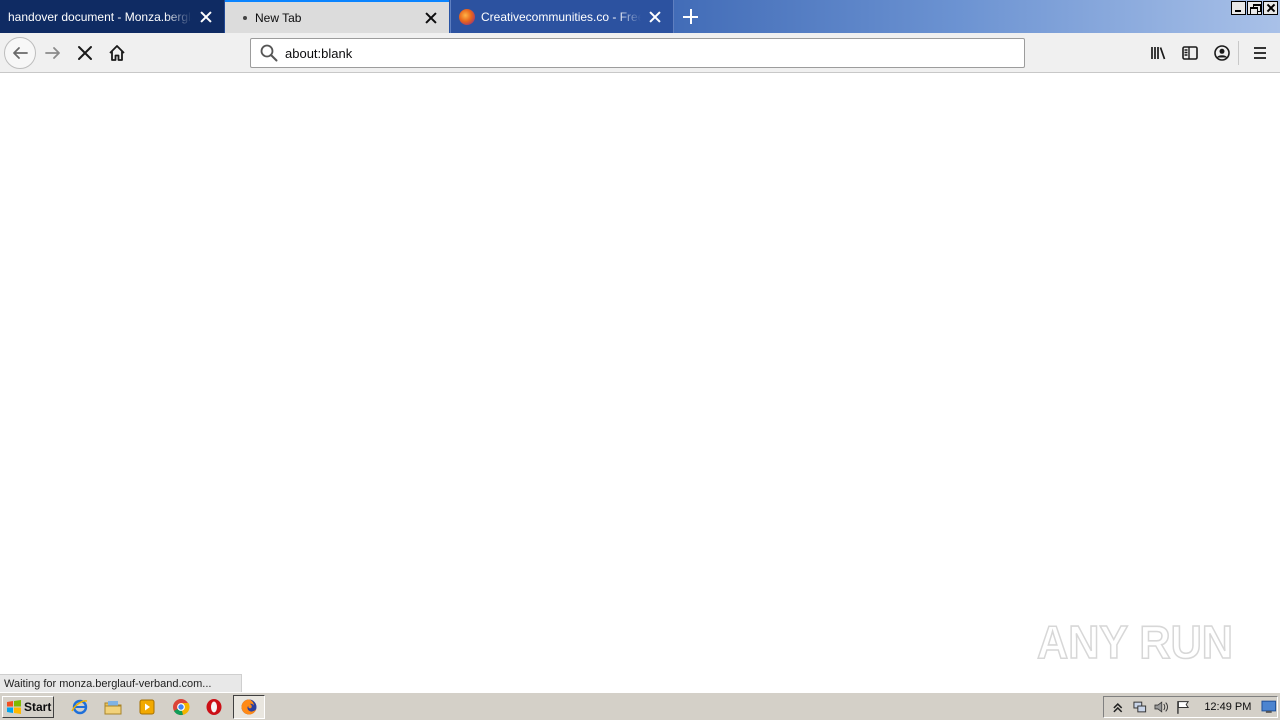 The image size is (1280, 720). I want to click on anyrun-watermark-logo: ANY RUN, so click(1135, 642).